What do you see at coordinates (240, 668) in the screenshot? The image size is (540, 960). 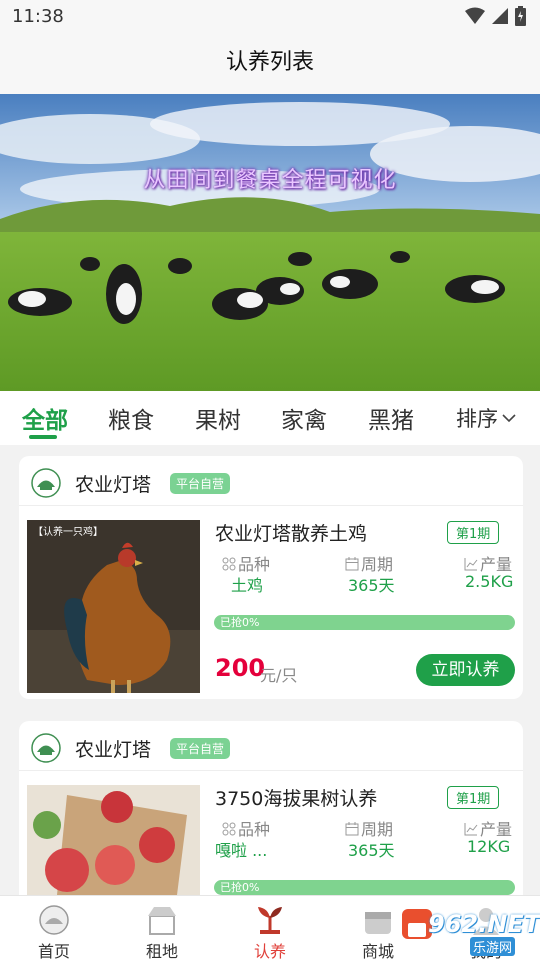 I see `price: 200` at bounding box center [240, 668].